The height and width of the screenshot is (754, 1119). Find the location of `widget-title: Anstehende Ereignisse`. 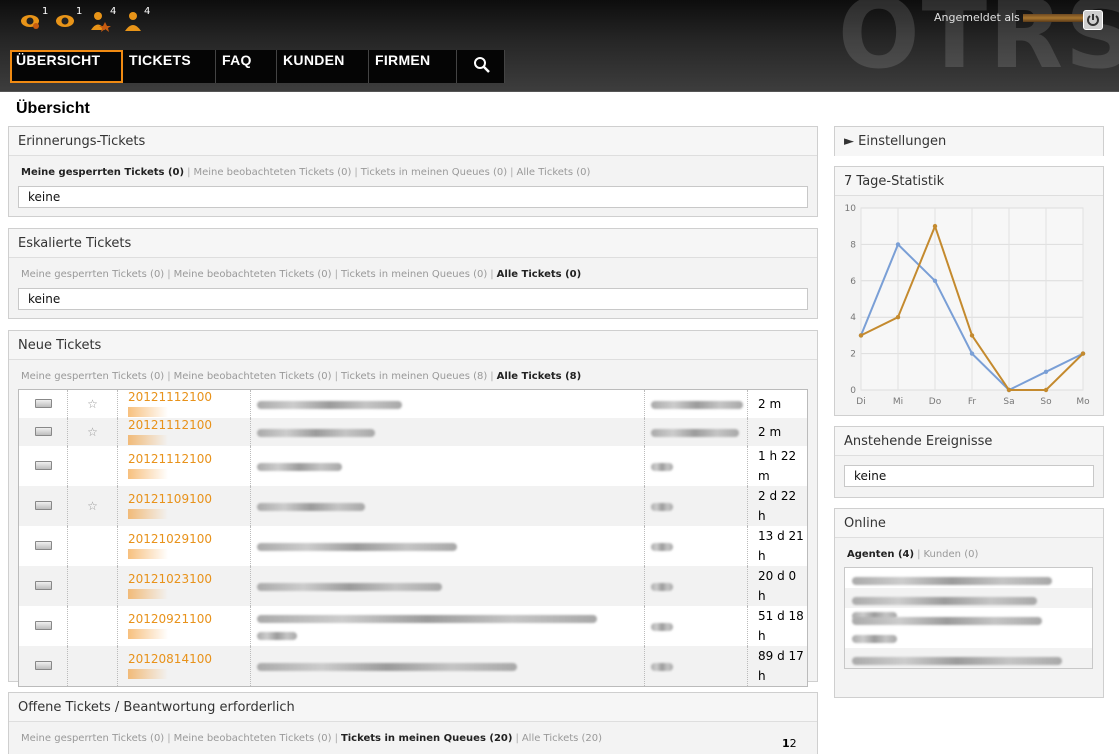

widget-title: Anstehende Ereignisse is located at coordinates (969, 441).